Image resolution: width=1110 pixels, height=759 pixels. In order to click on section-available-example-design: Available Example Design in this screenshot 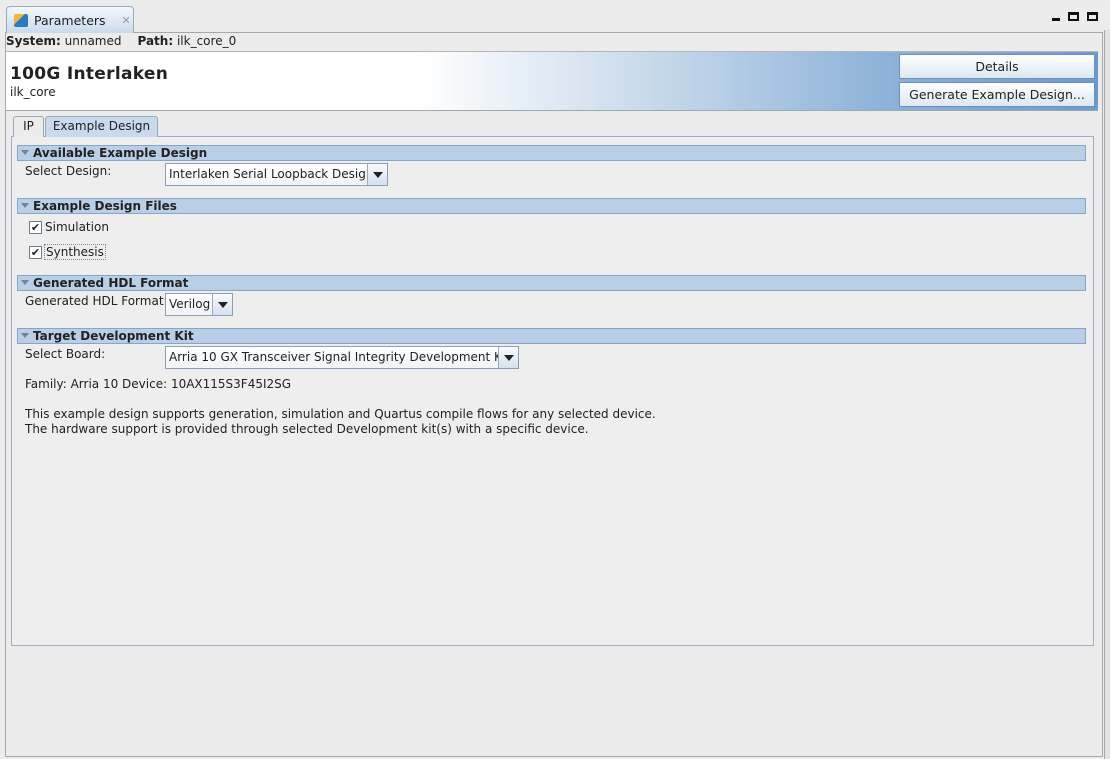, I will do `click(551, 153)`.